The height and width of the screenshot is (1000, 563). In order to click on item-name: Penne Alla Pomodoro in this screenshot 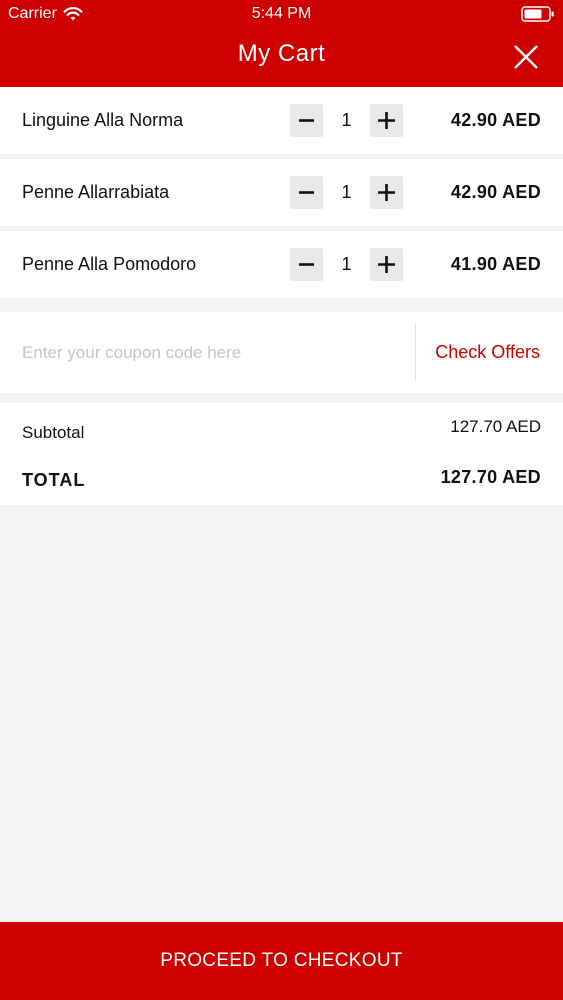, I will do `click(109, 264)`.